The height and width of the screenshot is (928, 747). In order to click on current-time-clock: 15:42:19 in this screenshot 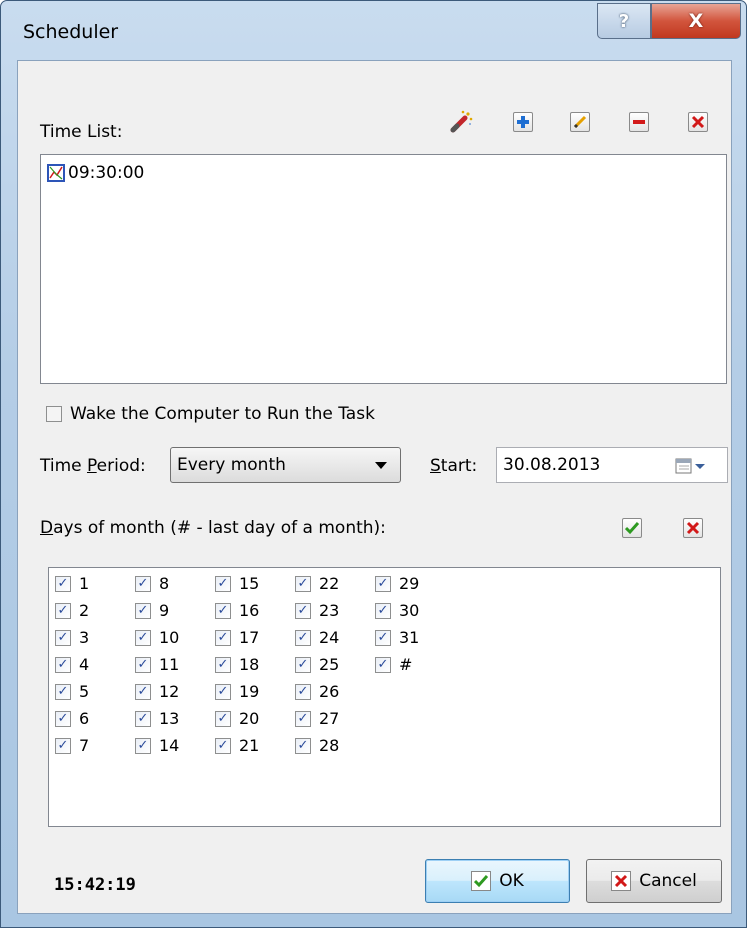, I will do `click(95, 885)`.